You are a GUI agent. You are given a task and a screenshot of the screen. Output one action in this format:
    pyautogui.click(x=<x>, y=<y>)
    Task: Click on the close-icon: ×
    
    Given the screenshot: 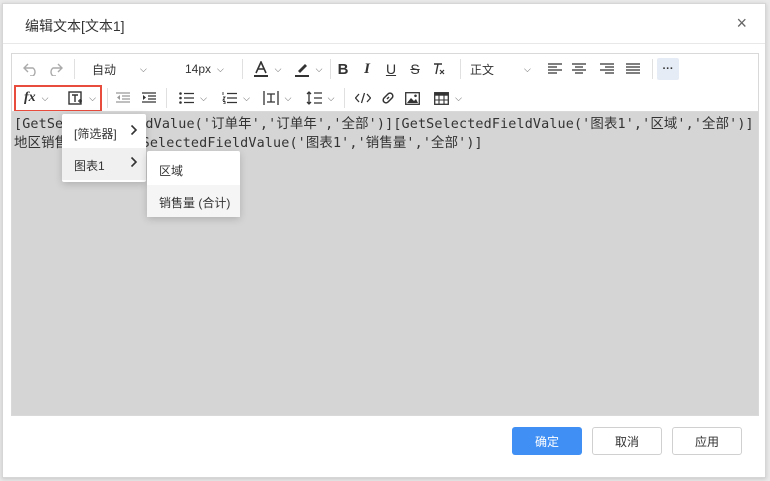 What is the action you would take?
    pyautogui.click(x=741, y=23)
    